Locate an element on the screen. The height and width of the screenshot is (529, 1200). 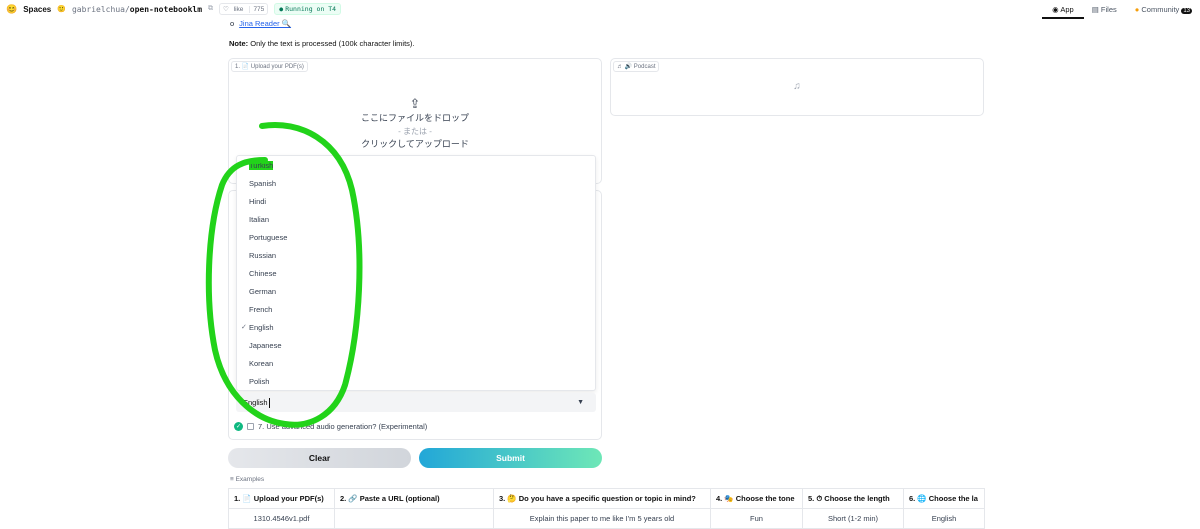
podcast-panel: ♬ 🔊 Podcast ♫ is located at coordinates (797, 87).